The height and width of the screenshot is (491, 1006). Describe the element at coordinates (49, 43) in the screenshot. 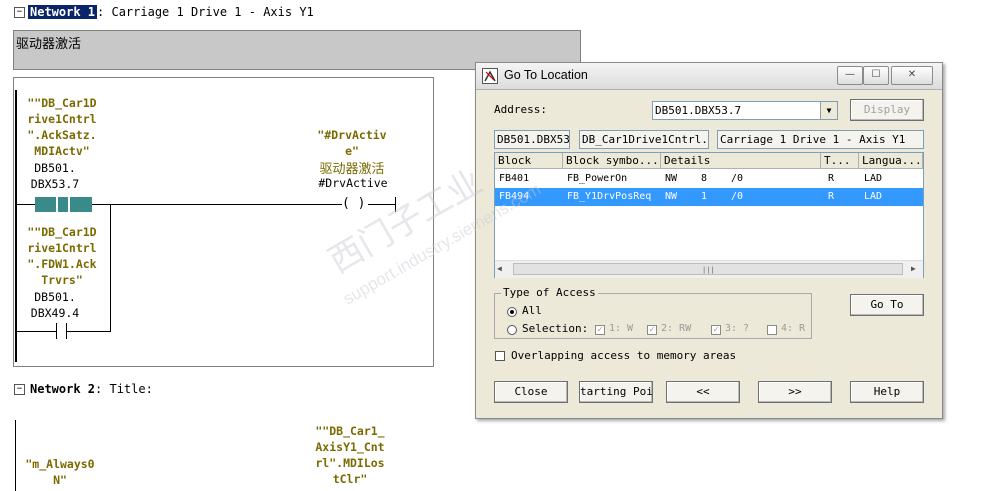

I see `network1-comment: 驱动器激活` at that location.